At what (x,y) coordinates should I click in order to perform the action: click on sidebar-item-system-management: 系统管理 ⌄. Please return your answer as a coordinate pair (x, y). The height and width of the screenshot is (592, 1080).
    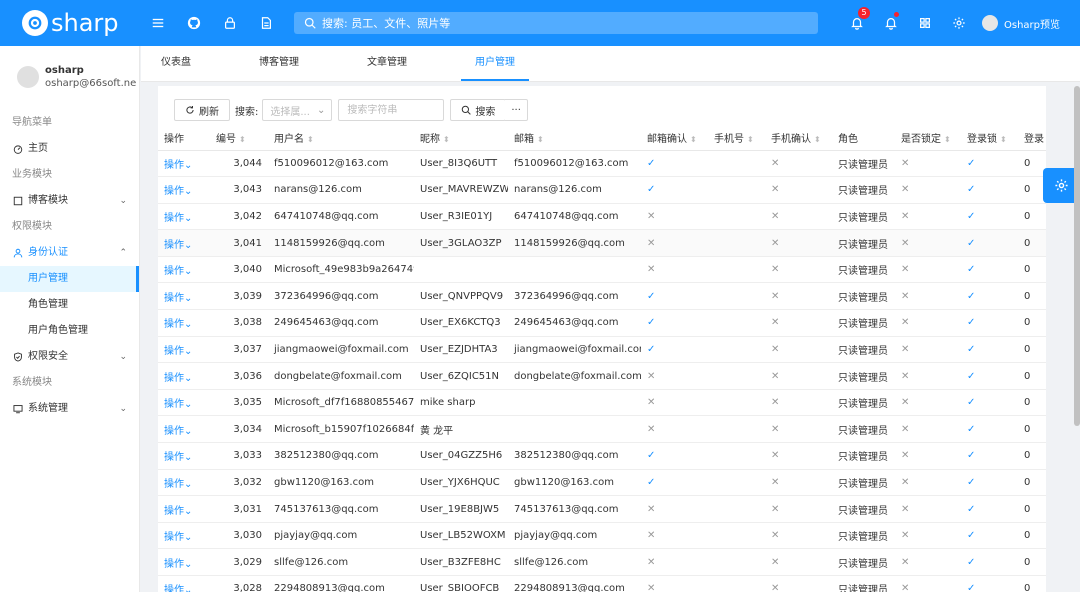
    Looking at the image, I should click on (69, 409).